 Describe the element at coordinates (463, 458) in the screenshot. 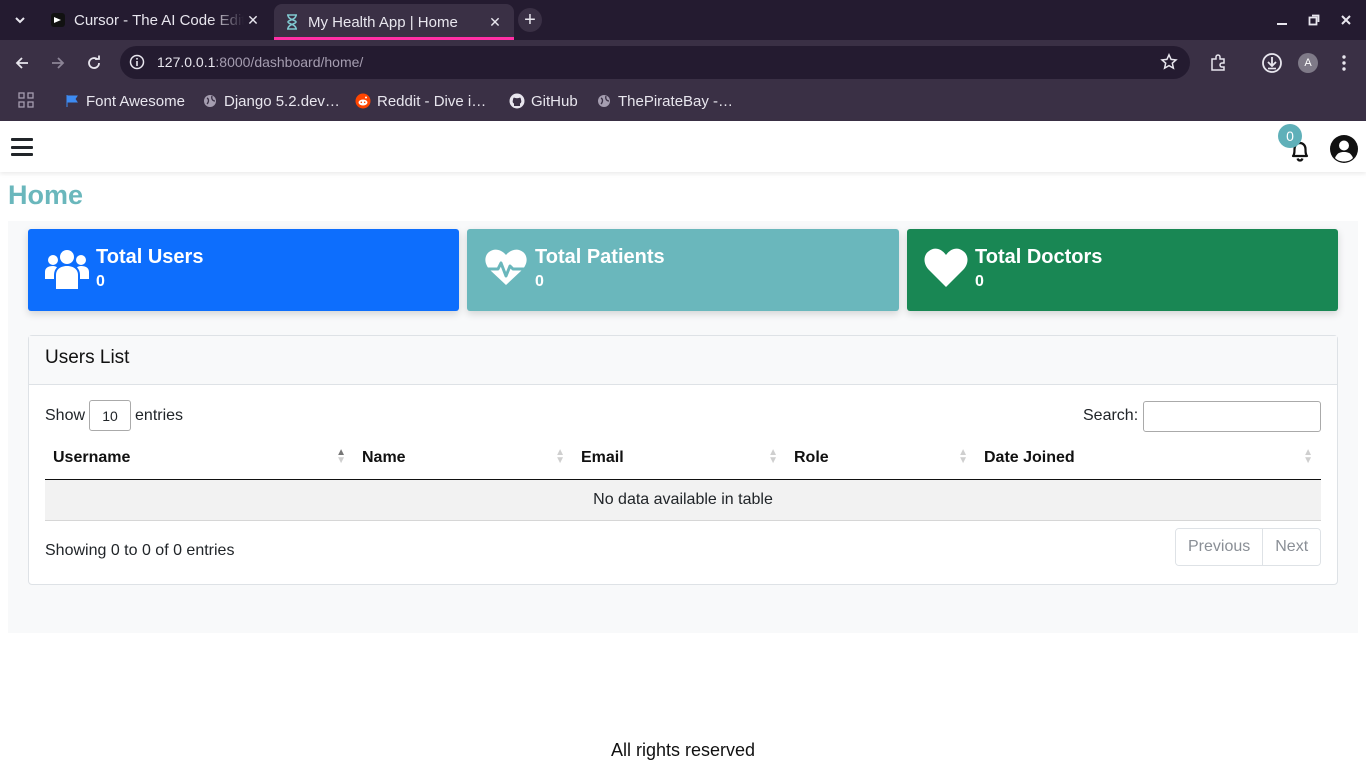

I see `column-header-name: Name ▲ ▼` at that location.